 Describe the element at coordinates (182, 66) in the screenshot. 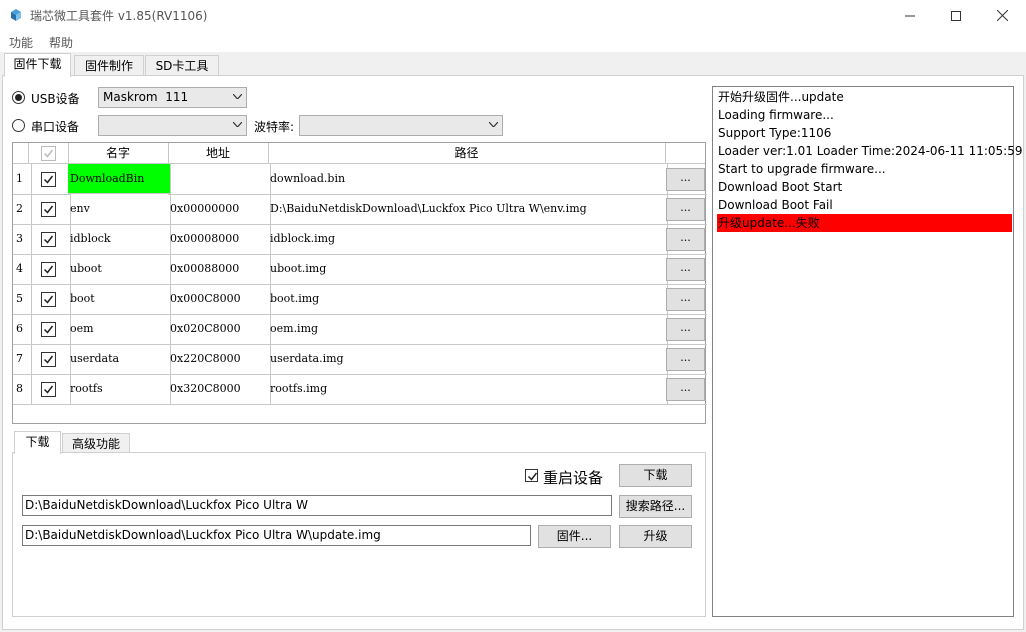

I see `tab-sd-tool: SD卡工具` at that location.